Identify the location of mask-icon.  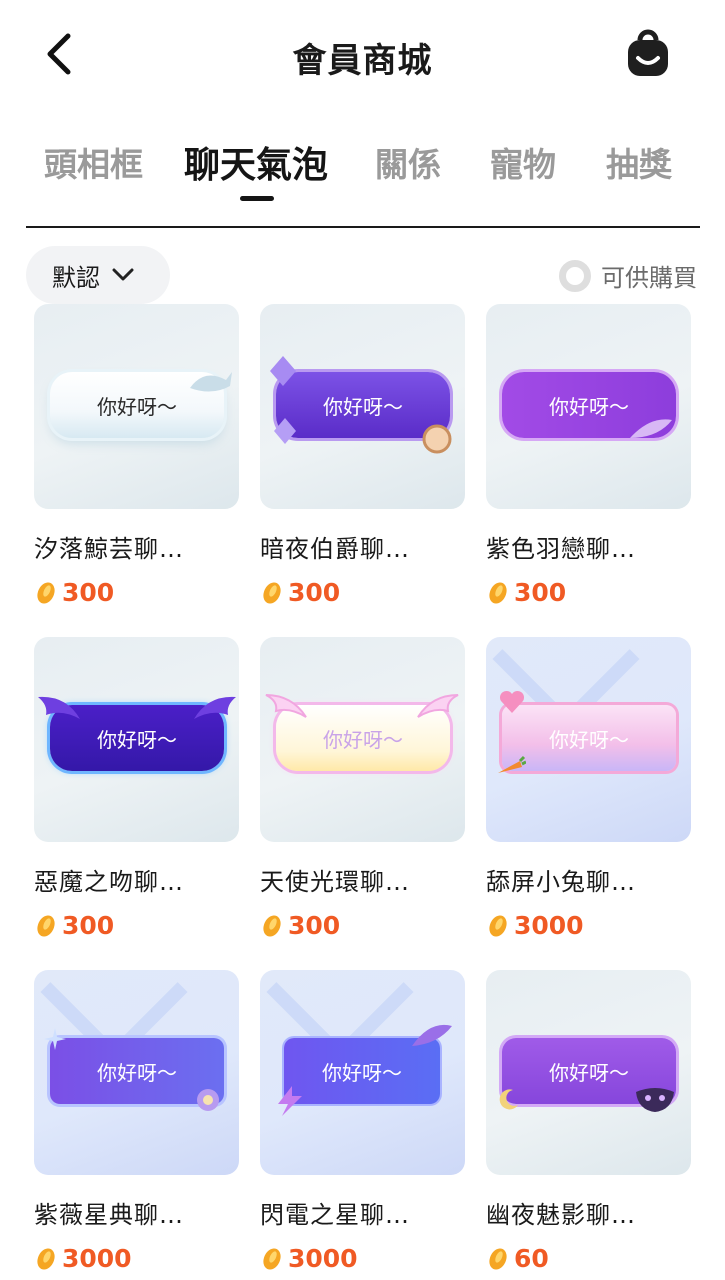
(655, 1100).